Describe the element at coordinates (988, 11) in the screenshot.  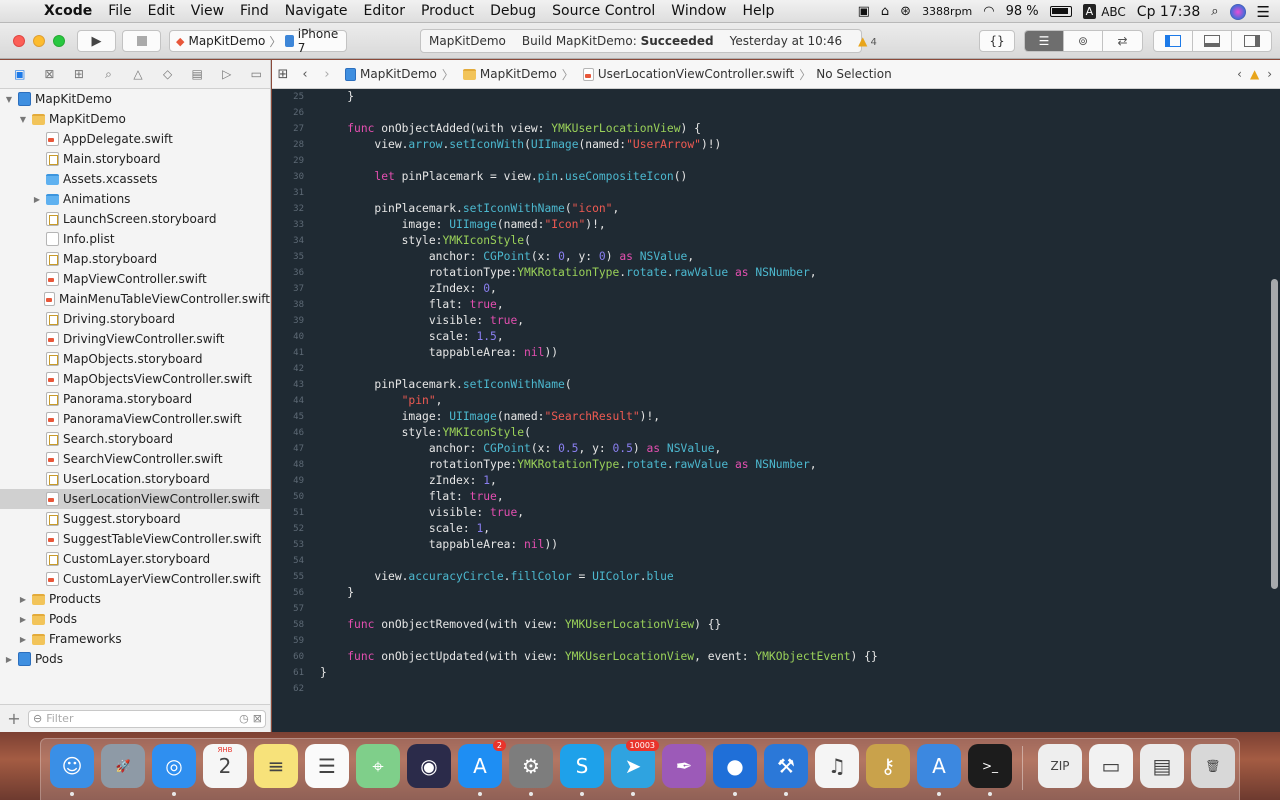
I see `wifi-icon: ◠` at that location.